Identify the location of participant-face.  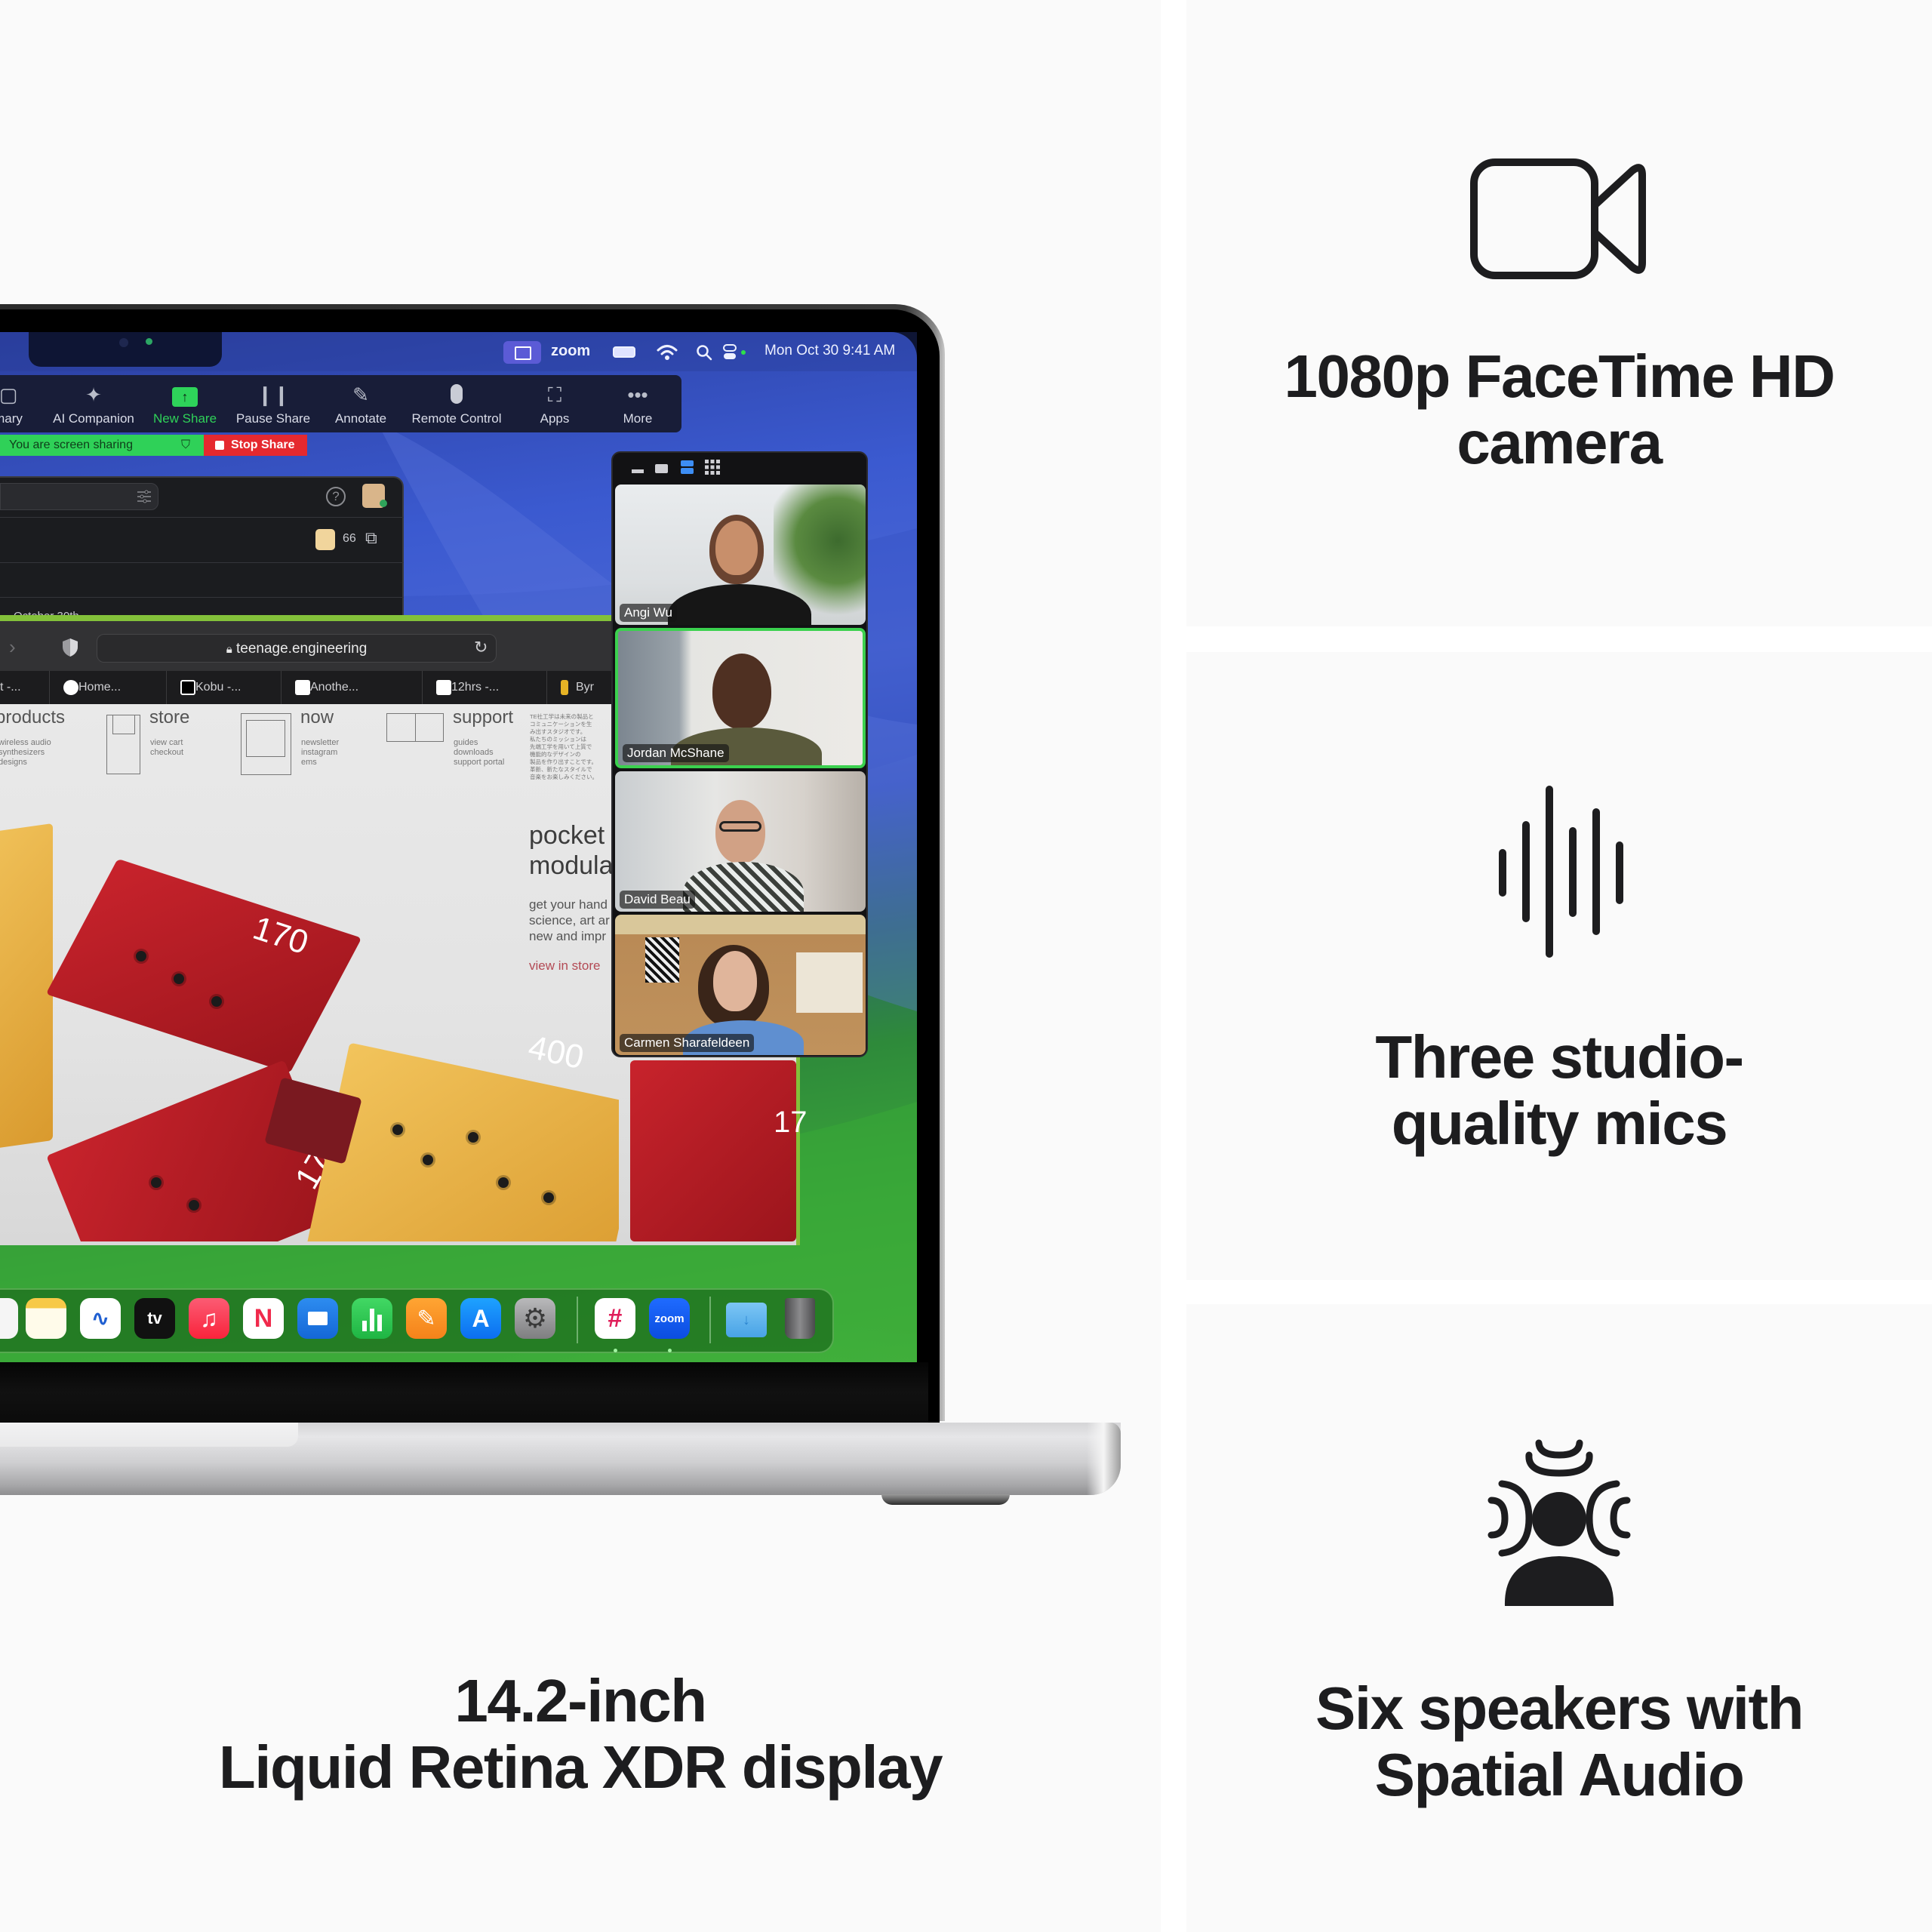
(735, 981).